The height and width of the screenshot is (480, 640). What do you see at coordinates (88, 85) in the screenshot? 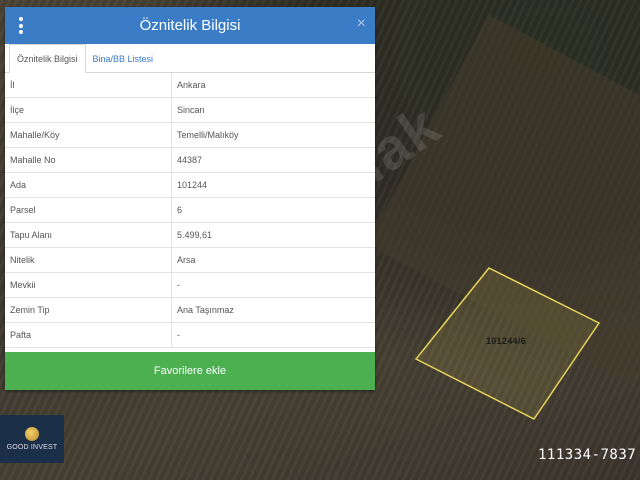
I see `row-key: İl` at bounding box center [88, 85].